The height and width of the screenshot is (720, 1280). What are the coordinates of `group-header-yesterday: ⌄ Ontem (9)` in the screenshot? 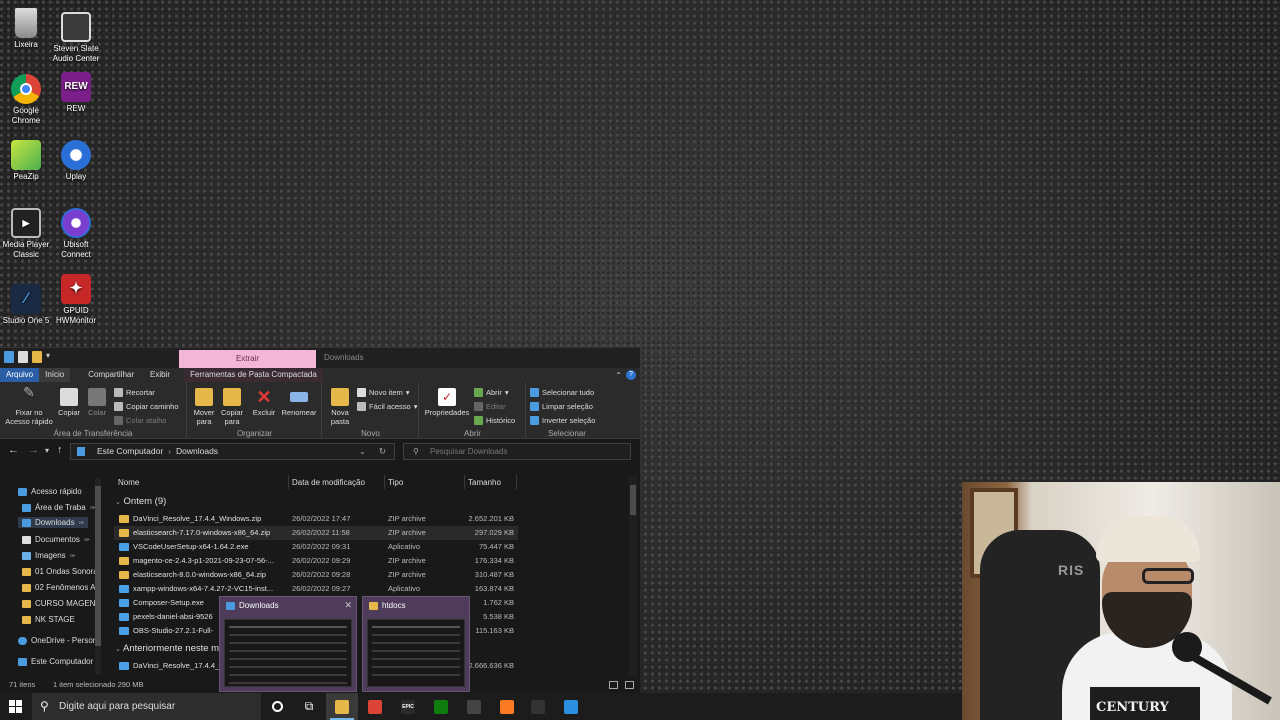 It's located at (140, 501).